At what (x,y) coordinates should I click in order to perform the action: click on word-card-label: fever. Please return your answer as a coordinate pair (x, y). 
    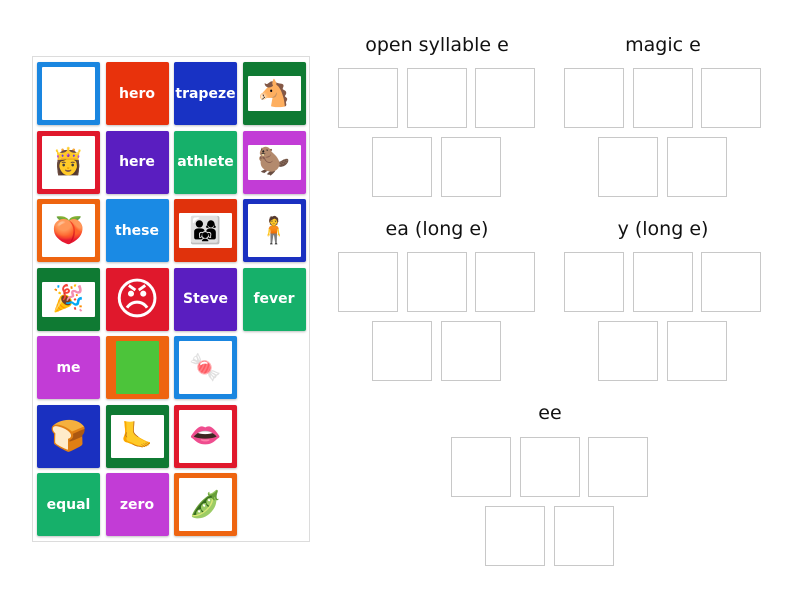
    Looking at the image, I should click on (274, 299).